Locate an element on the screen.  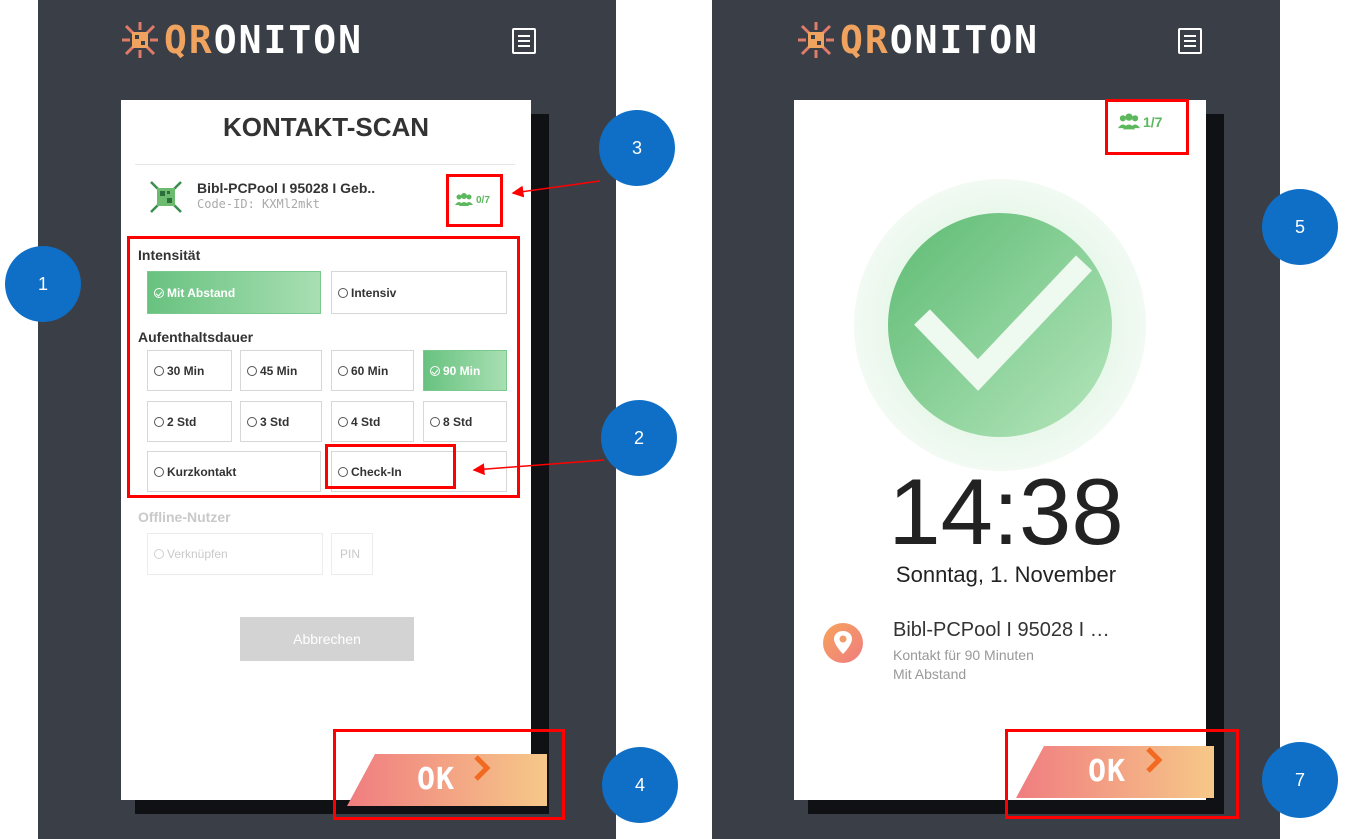
annotation-badge: 5 is located at coordinates (1300, 227).